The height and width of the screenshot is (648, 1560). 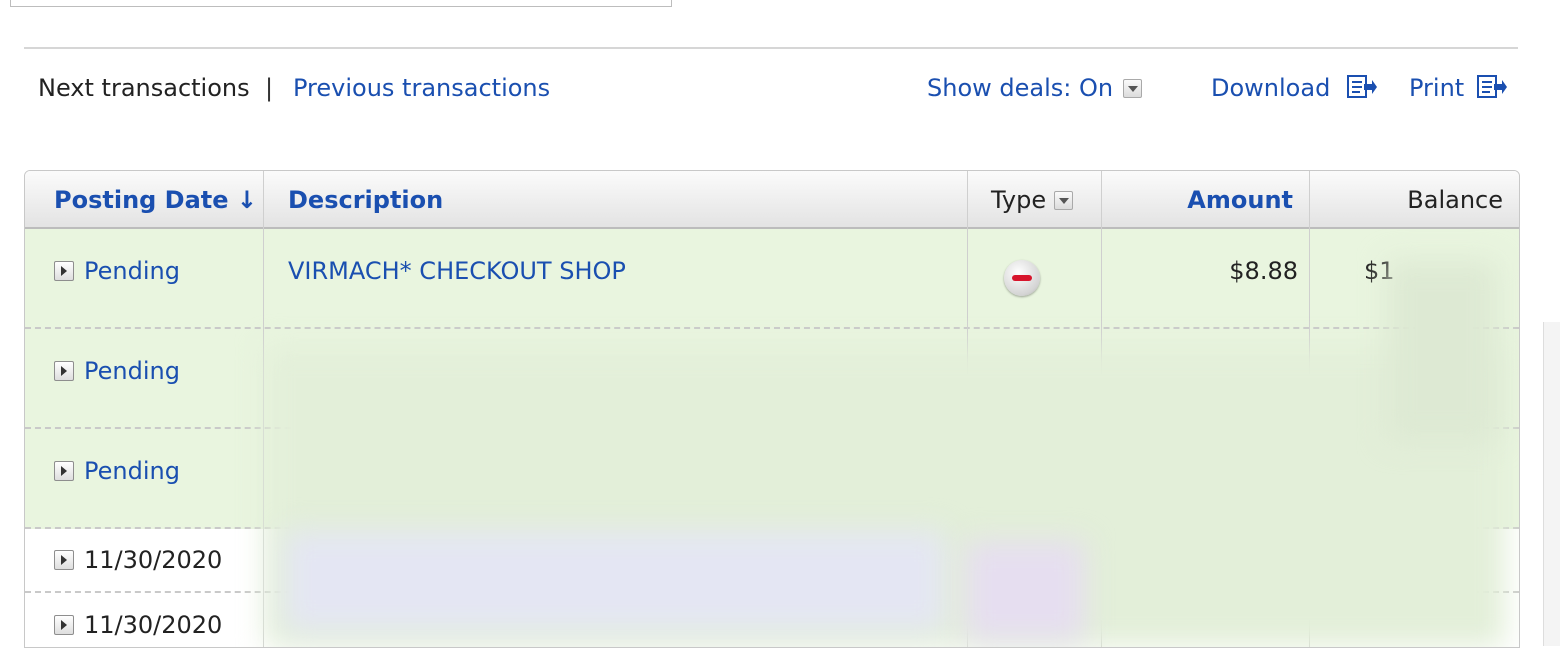 I want to click on column-header-posting-date: Posting Date ↓, so click(x=155, y=199).